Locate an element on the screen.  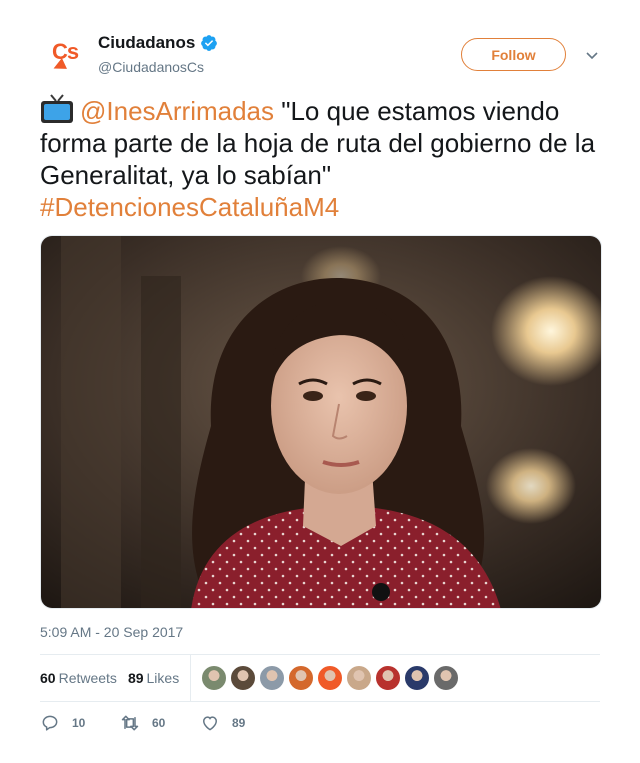
tweet-actions: 10 60 89 is located at coordinates (160, 723).